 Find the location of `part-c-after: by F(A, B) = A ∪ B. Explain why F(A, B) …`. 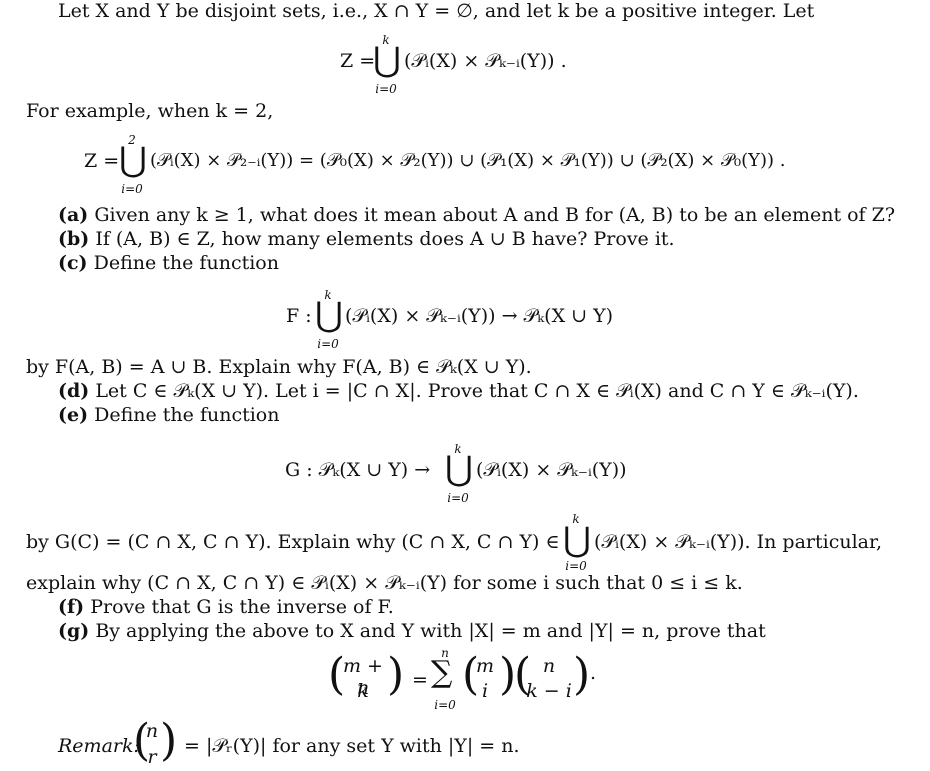

part-c-after: by F(A, B) = A ∪ B. Explain why F(A, B) … is located at coordinates (279, 367).